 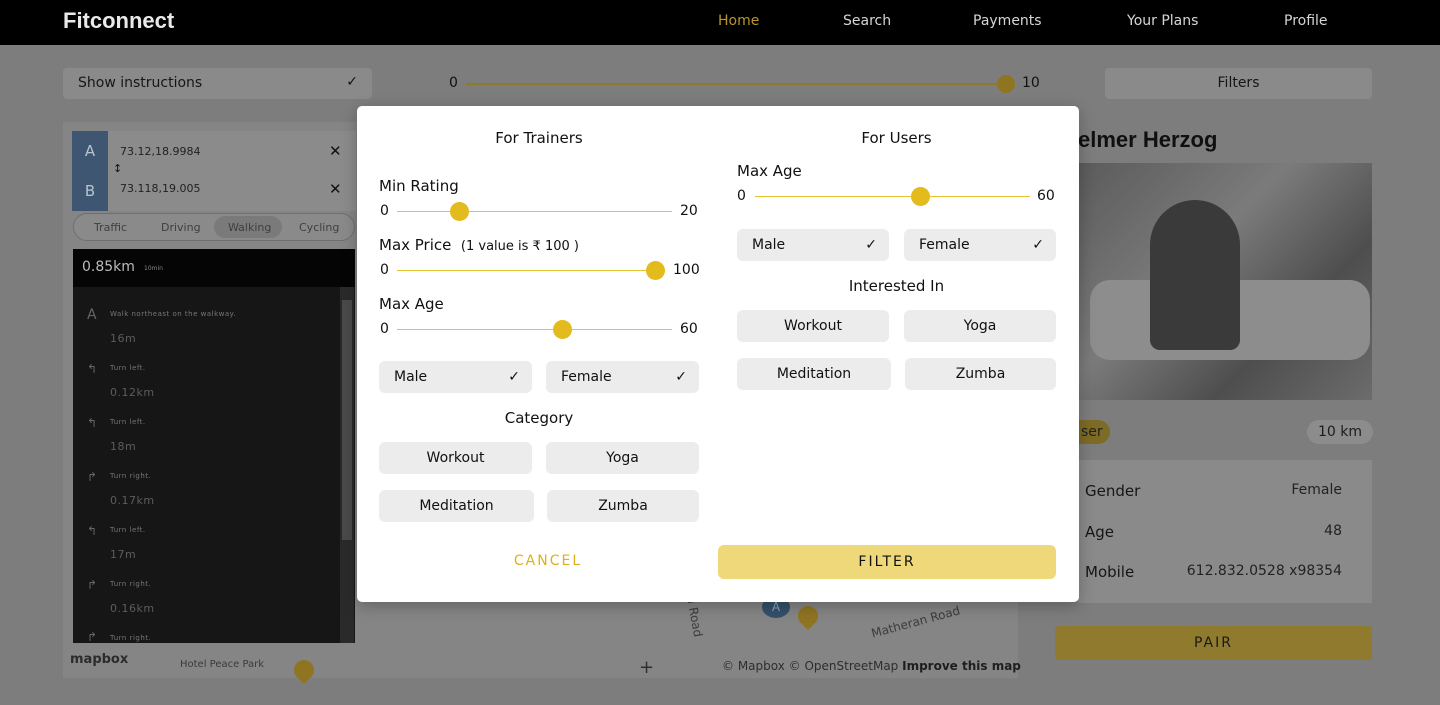 What do you see at coordinates (980, 326) in the screenshot?
I see `interest-yoga: Yoga` at bounding box center [980, 326].